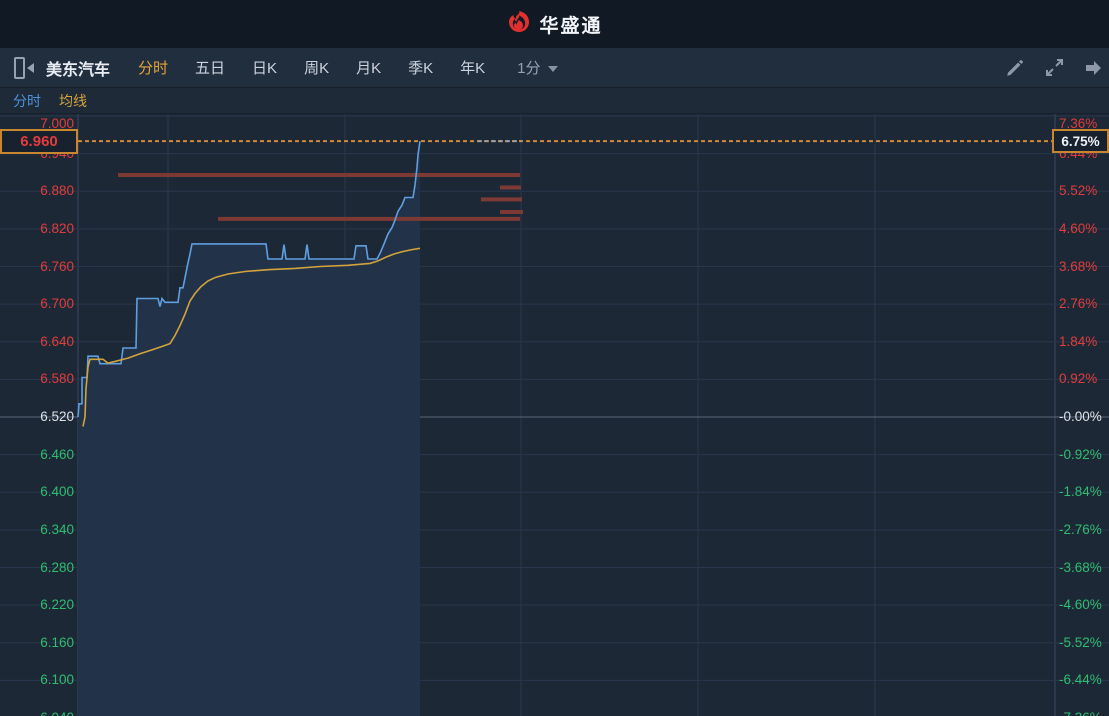  Describe the element at coordinates (519, 24) in the screenshot. I see `flame-logo-icon` at that location.